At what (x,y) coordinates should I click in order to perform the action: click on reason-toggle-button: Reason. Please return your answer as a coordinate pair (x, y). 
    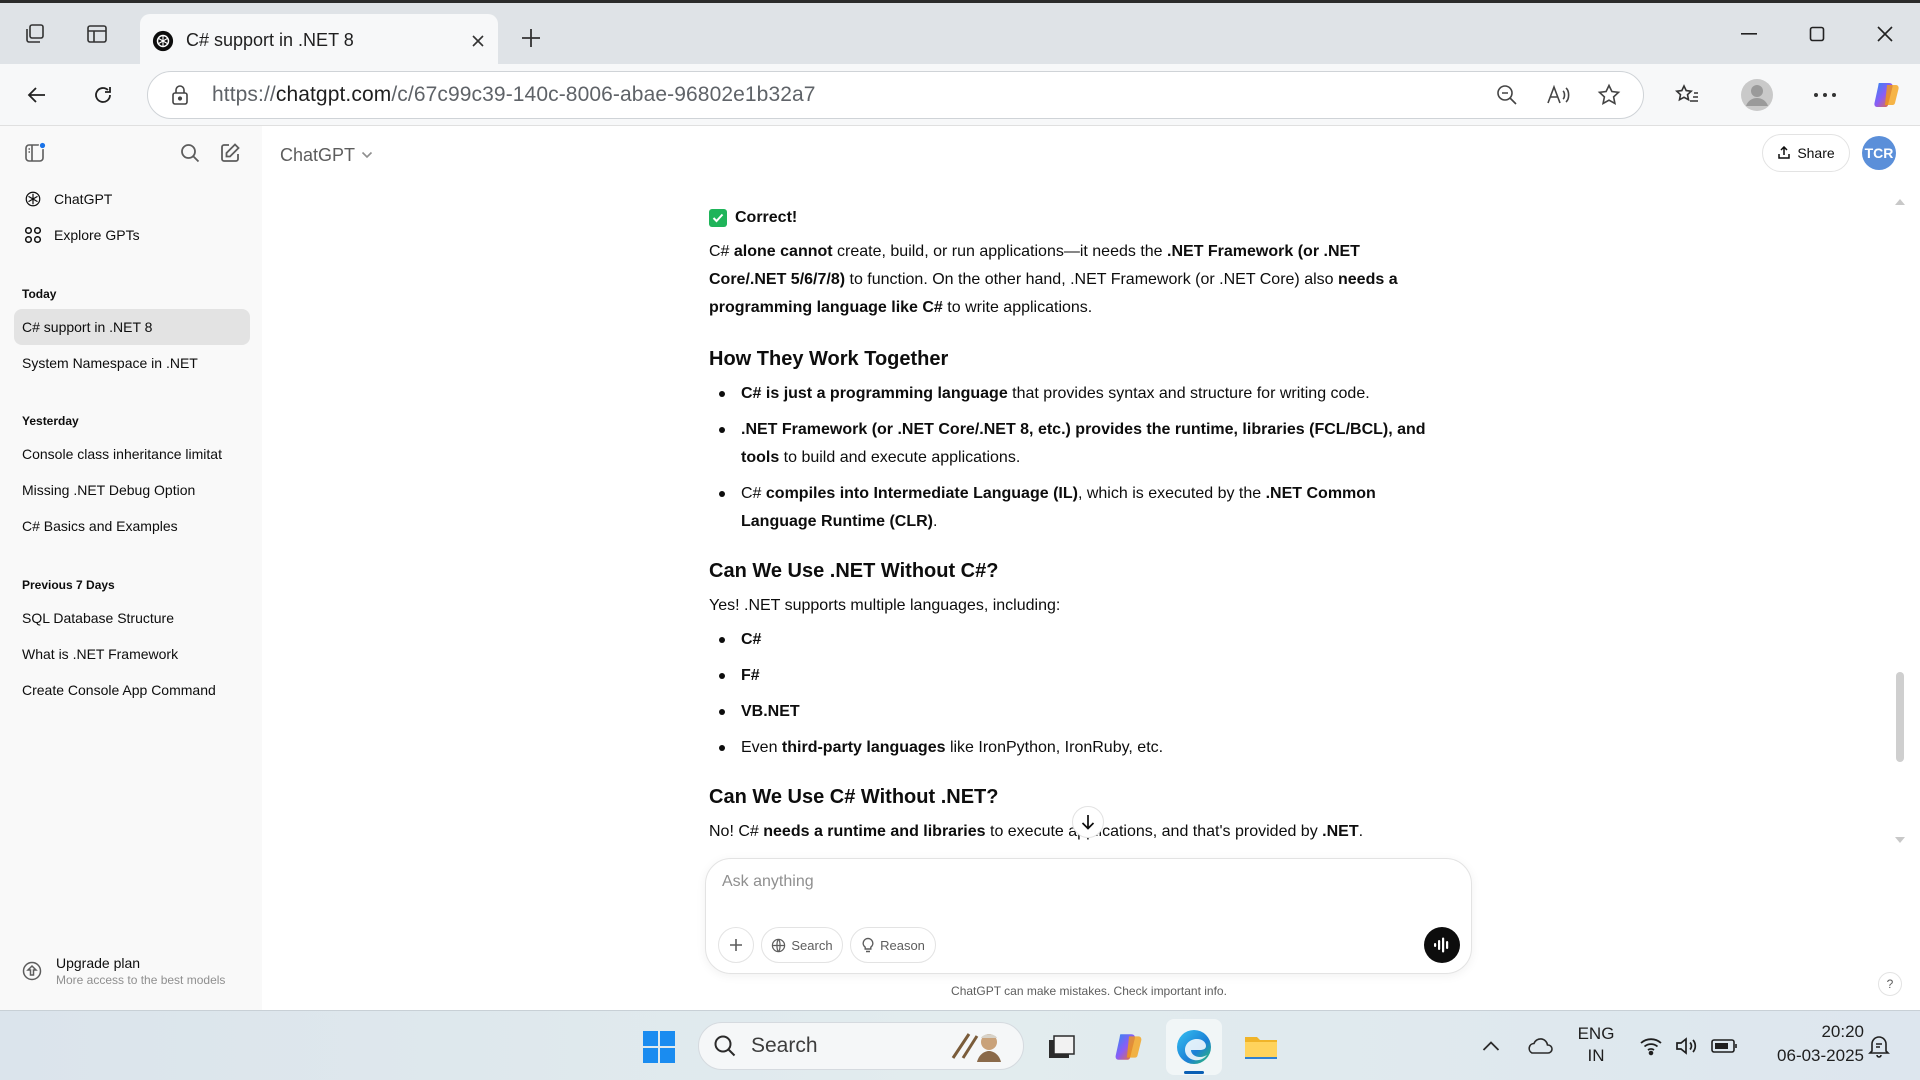
    Looking at the image, I should click on (893, 945).